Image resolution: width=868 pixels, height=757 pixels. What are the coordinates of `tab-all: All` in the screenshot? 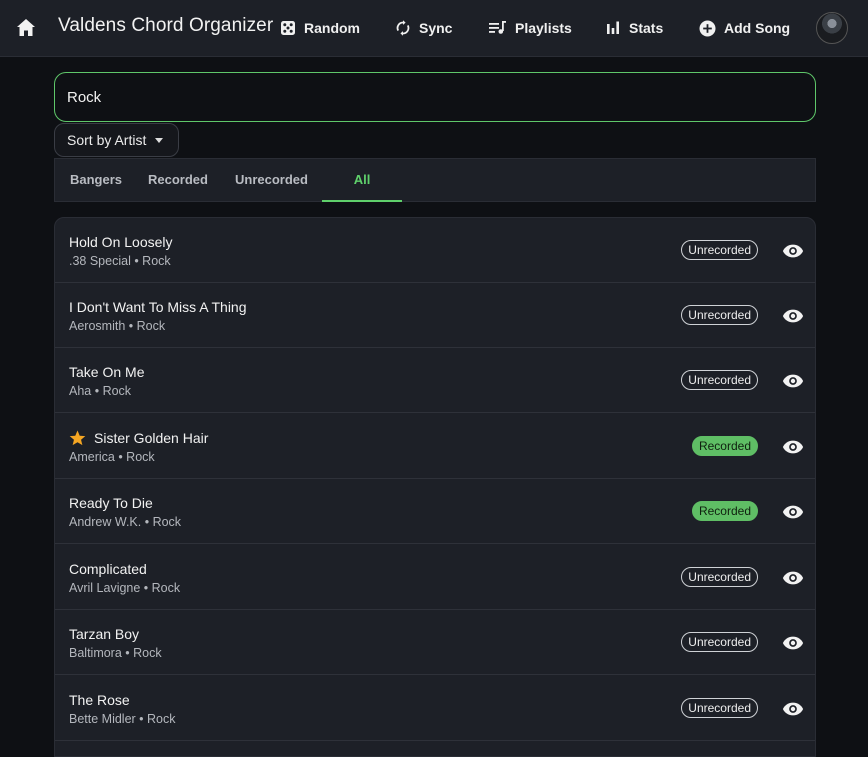 It's located at (362, 181).